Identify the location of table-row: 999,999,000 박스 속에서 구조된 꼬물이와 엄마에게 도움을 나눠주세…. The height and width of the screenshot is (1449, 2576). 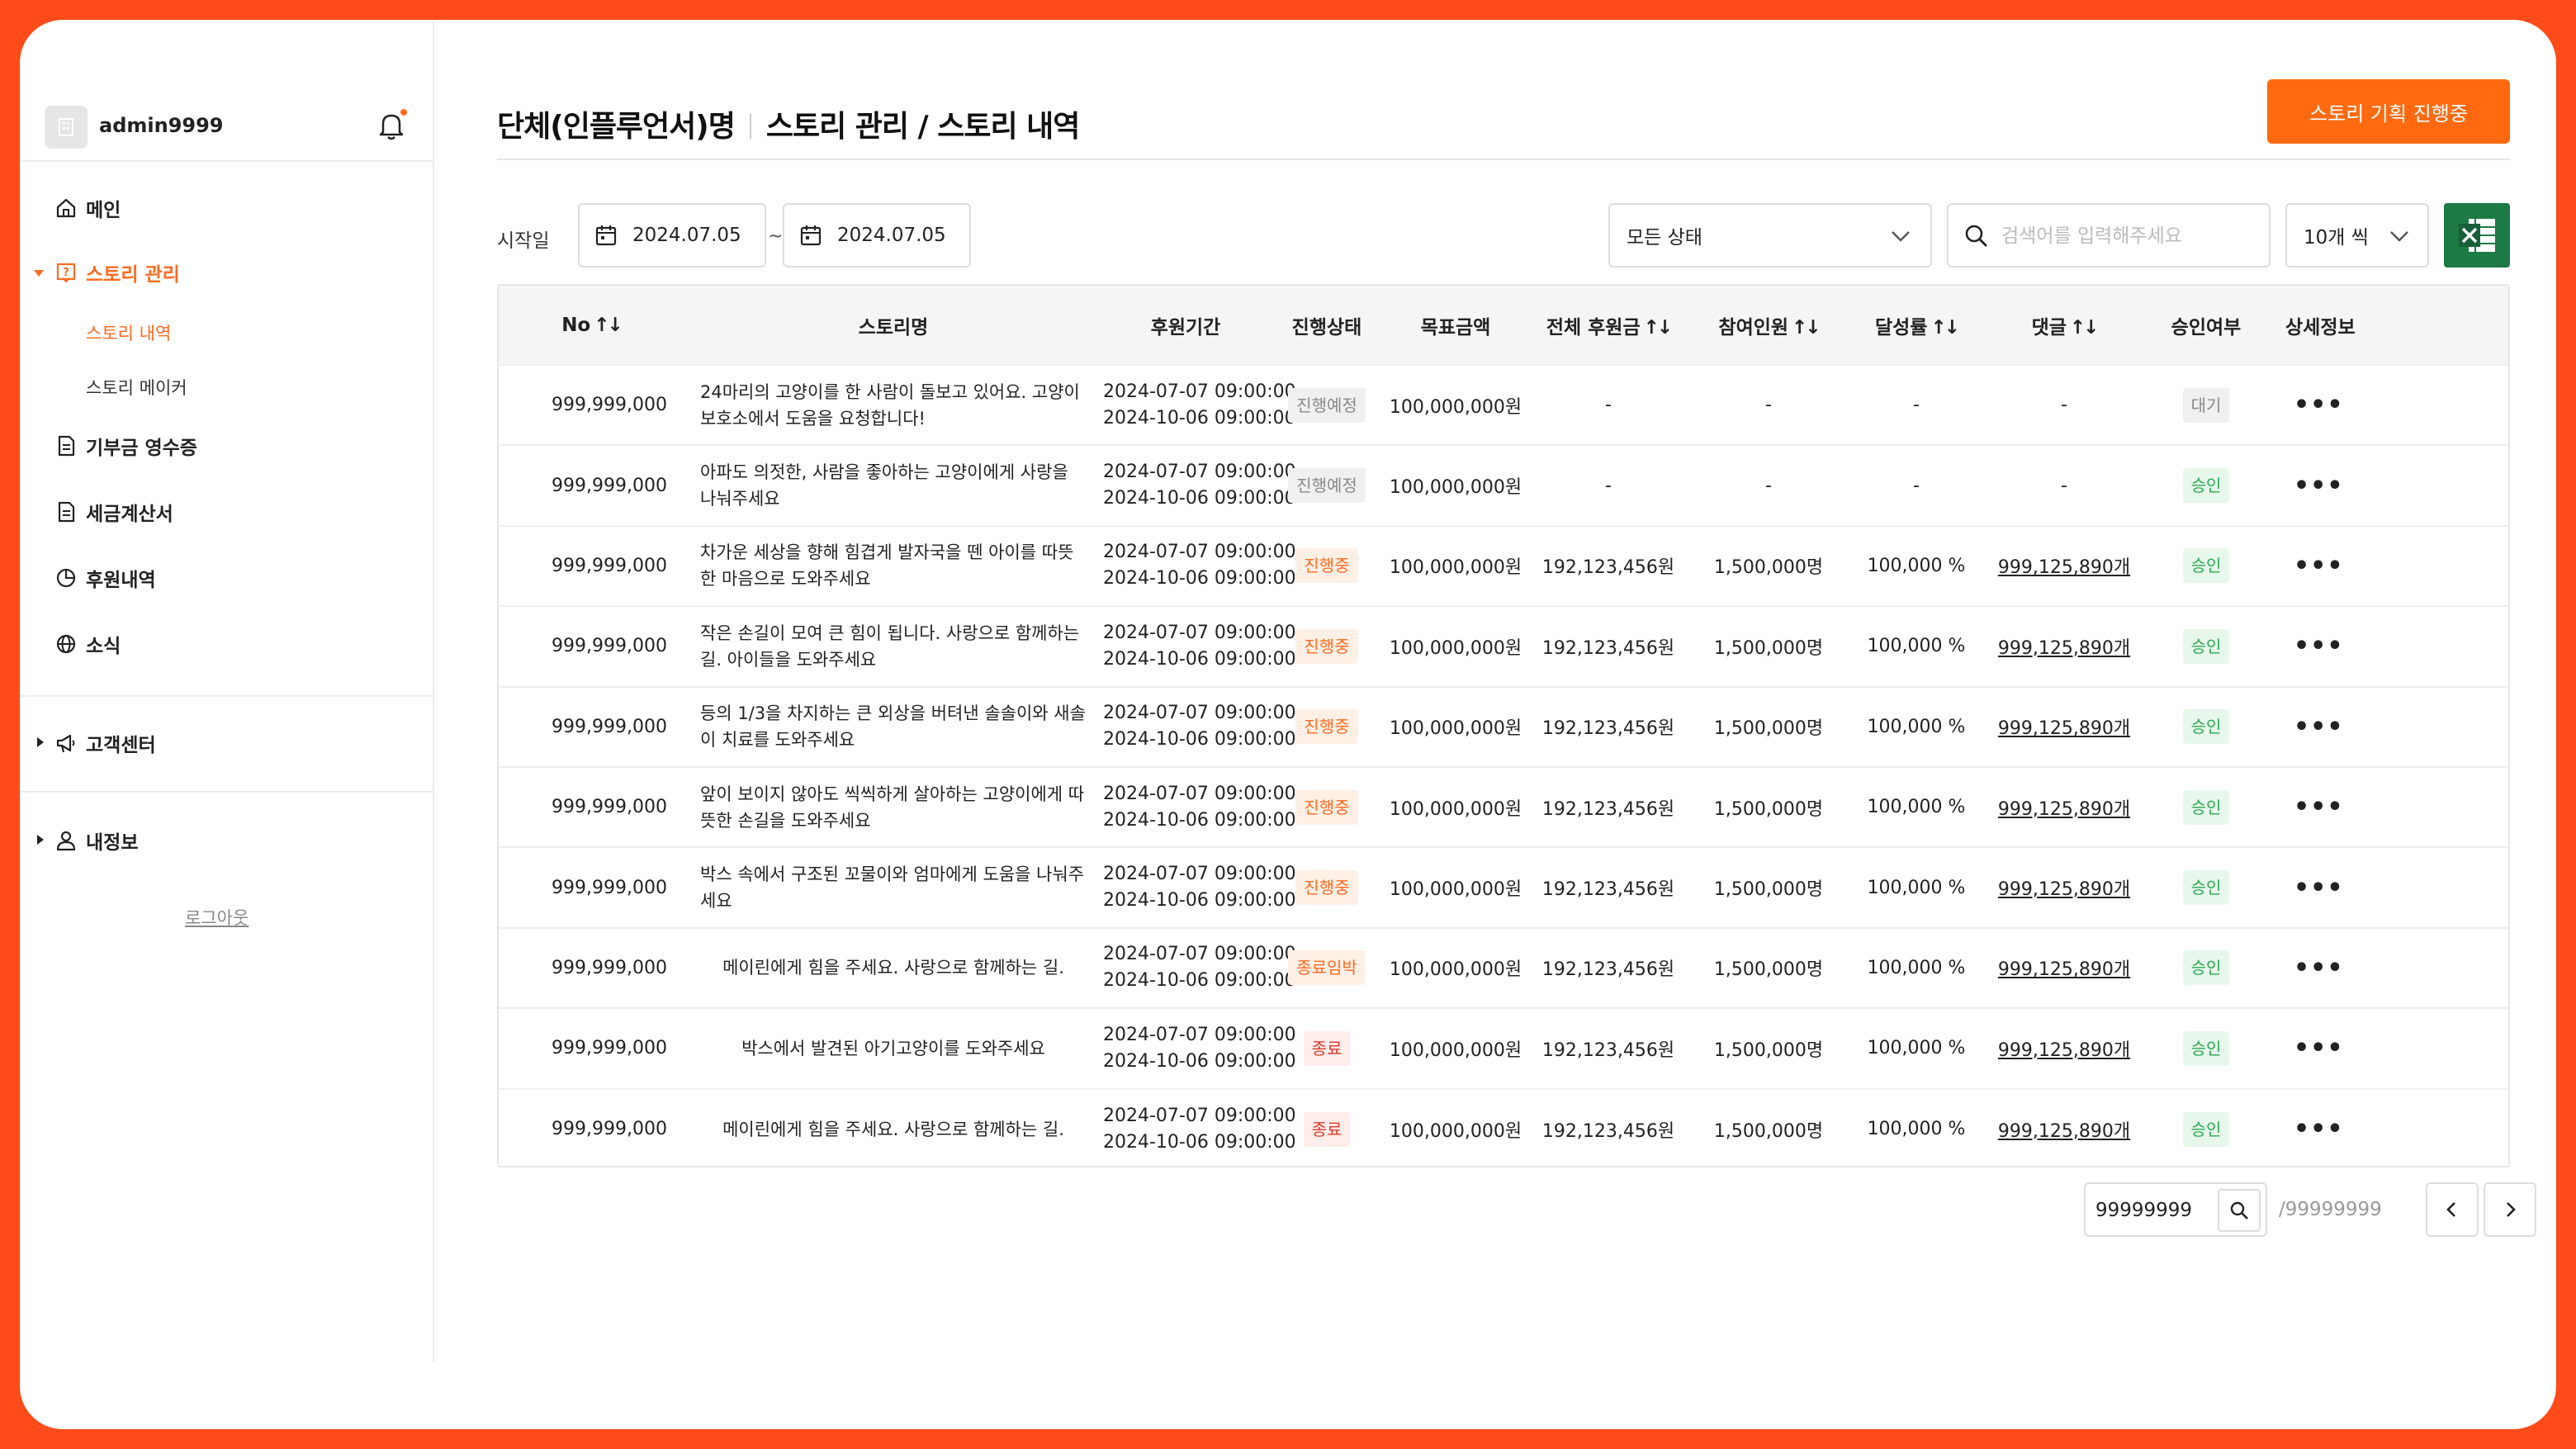
(1503, 887).